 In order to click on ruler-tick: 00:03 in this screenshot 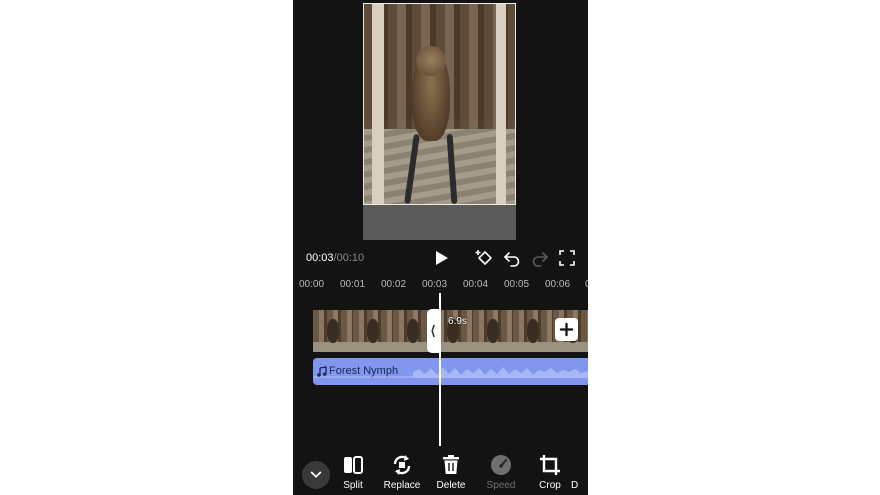, I will do `click(435, 284)`.